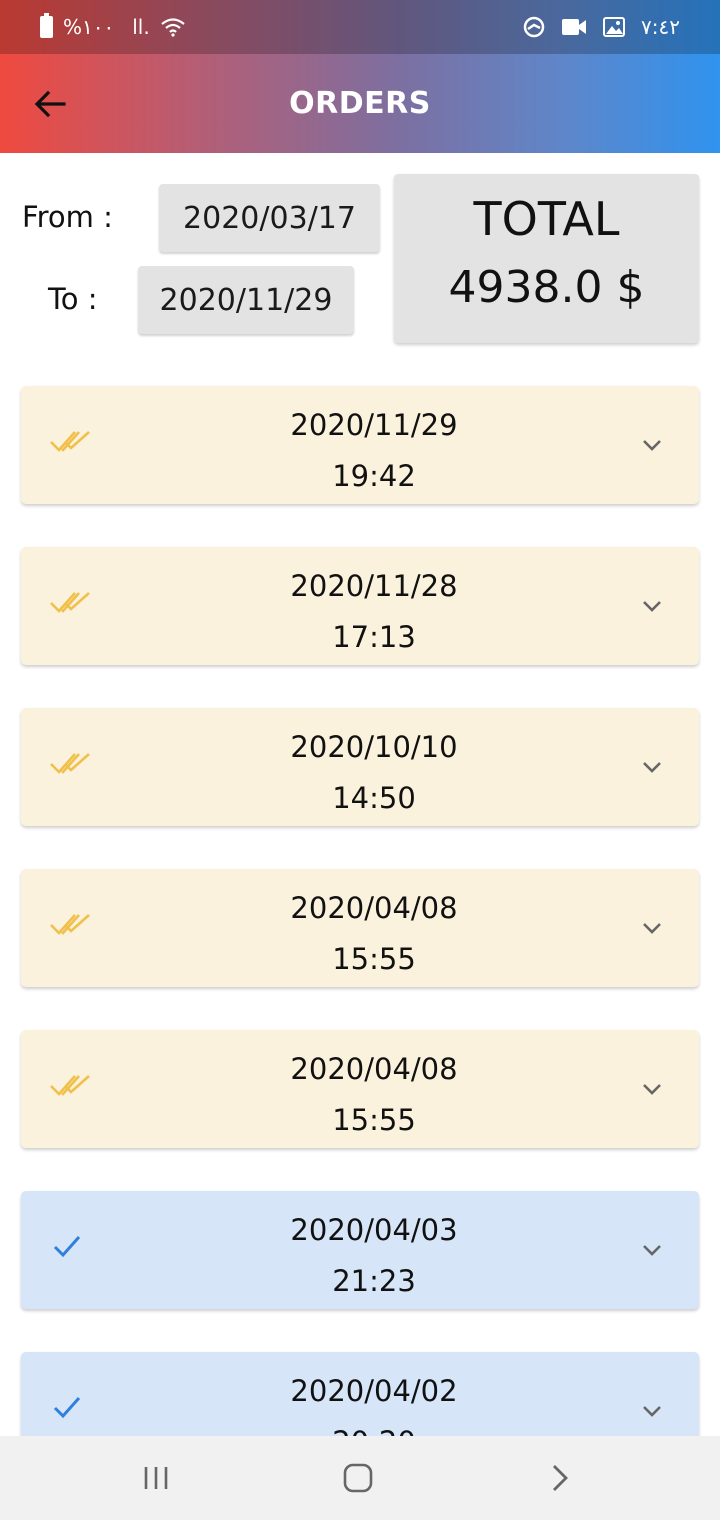  What do you see at coordinates (600, 27) in the screenshot?
I see `status-right: ٧:٤٢` at bounding box center [600, 27].